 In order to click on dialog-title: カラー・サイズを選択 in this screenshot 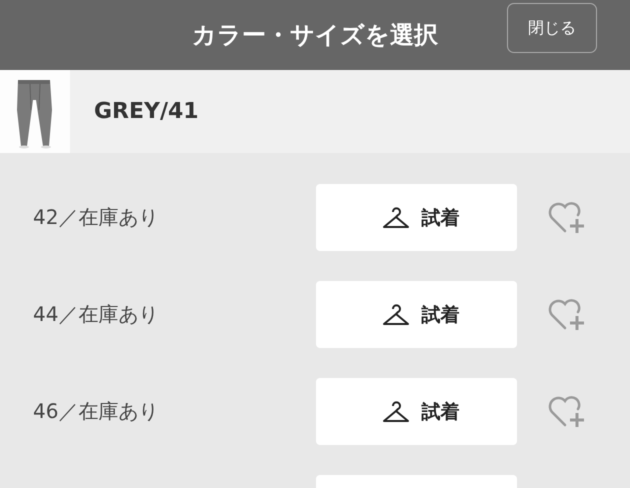, I will do `click(315, 35)`.